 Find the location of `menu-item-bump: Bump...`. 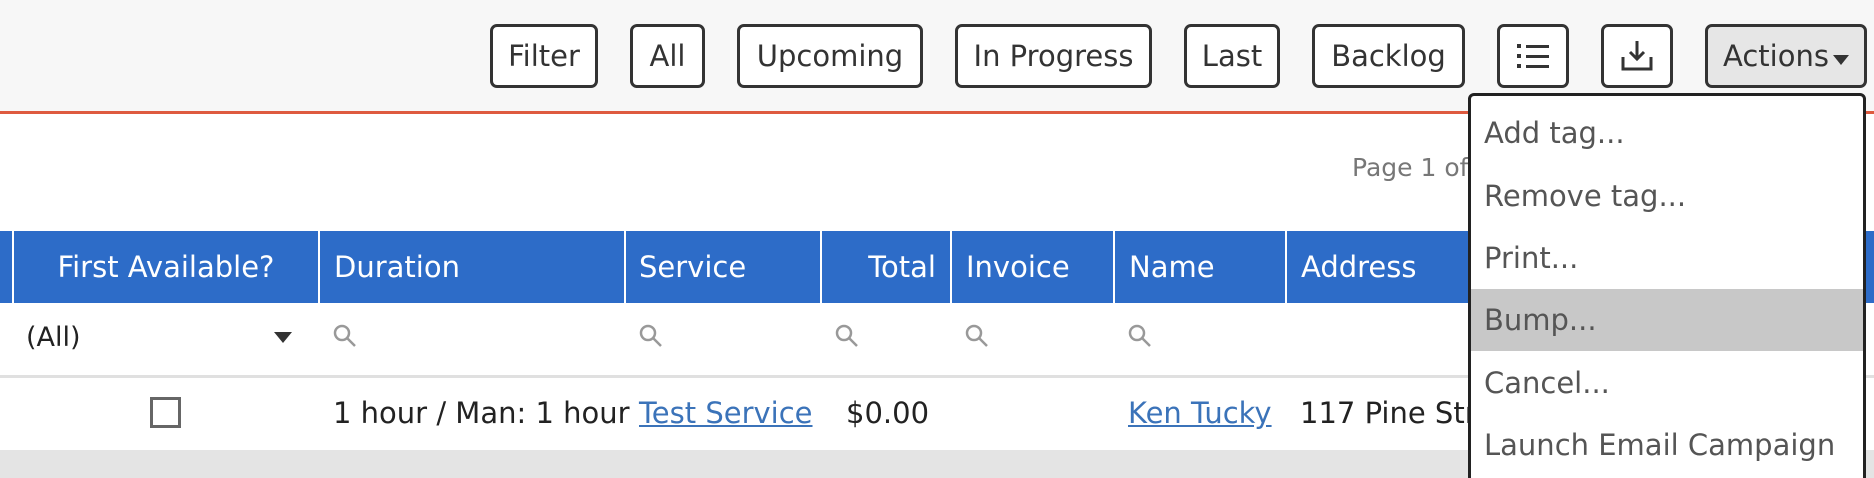

menu-item-bump: Bump... is located at coordinates (1667, 320).